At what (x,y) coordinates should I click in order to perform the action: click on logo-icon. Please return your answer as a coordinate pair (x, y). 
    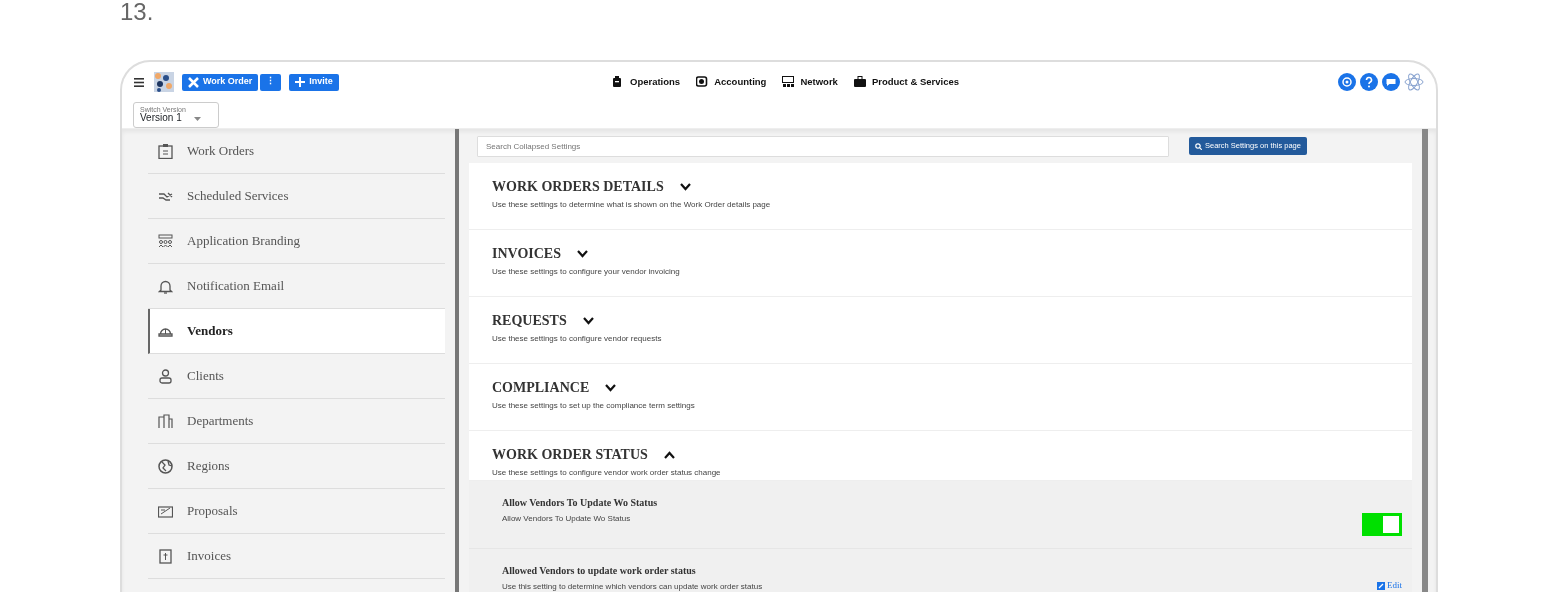
    Looking at the image, I should click on (164, 82).